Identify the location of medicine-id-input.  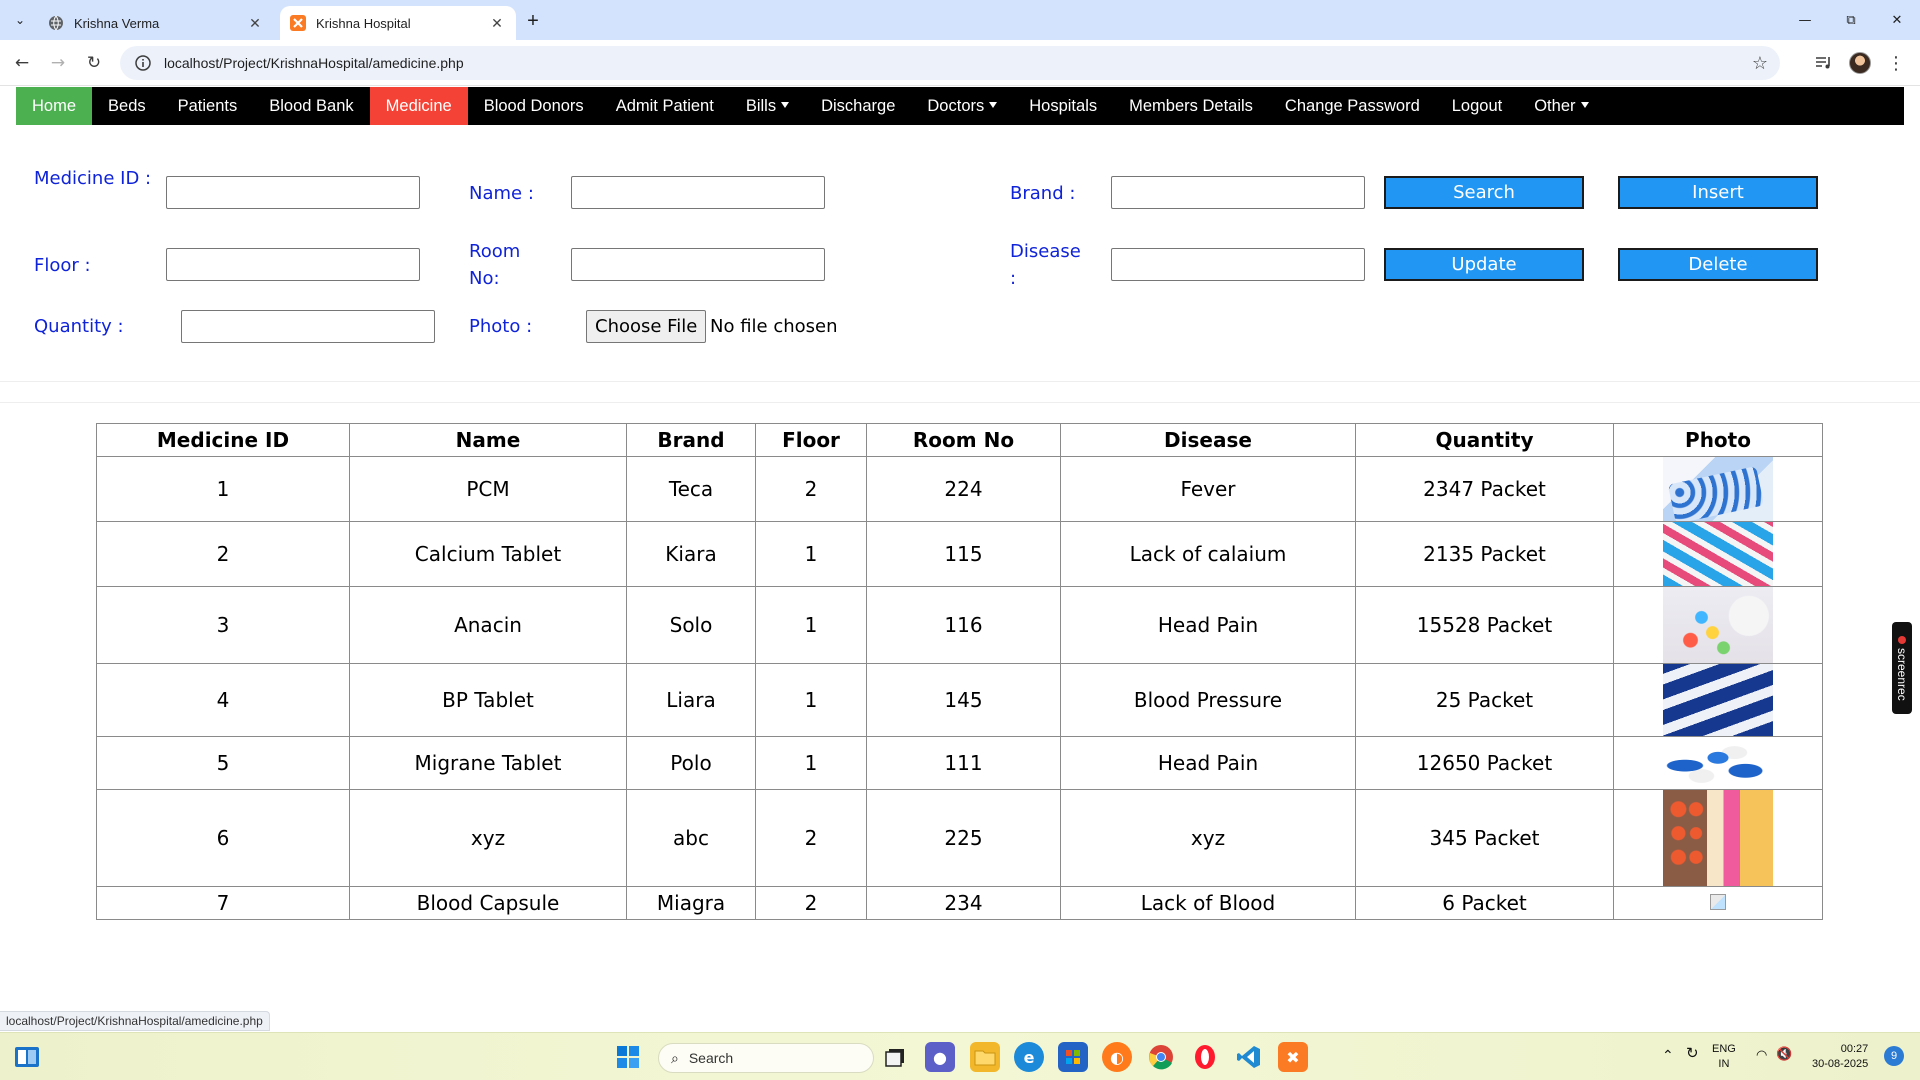
(293, 192).